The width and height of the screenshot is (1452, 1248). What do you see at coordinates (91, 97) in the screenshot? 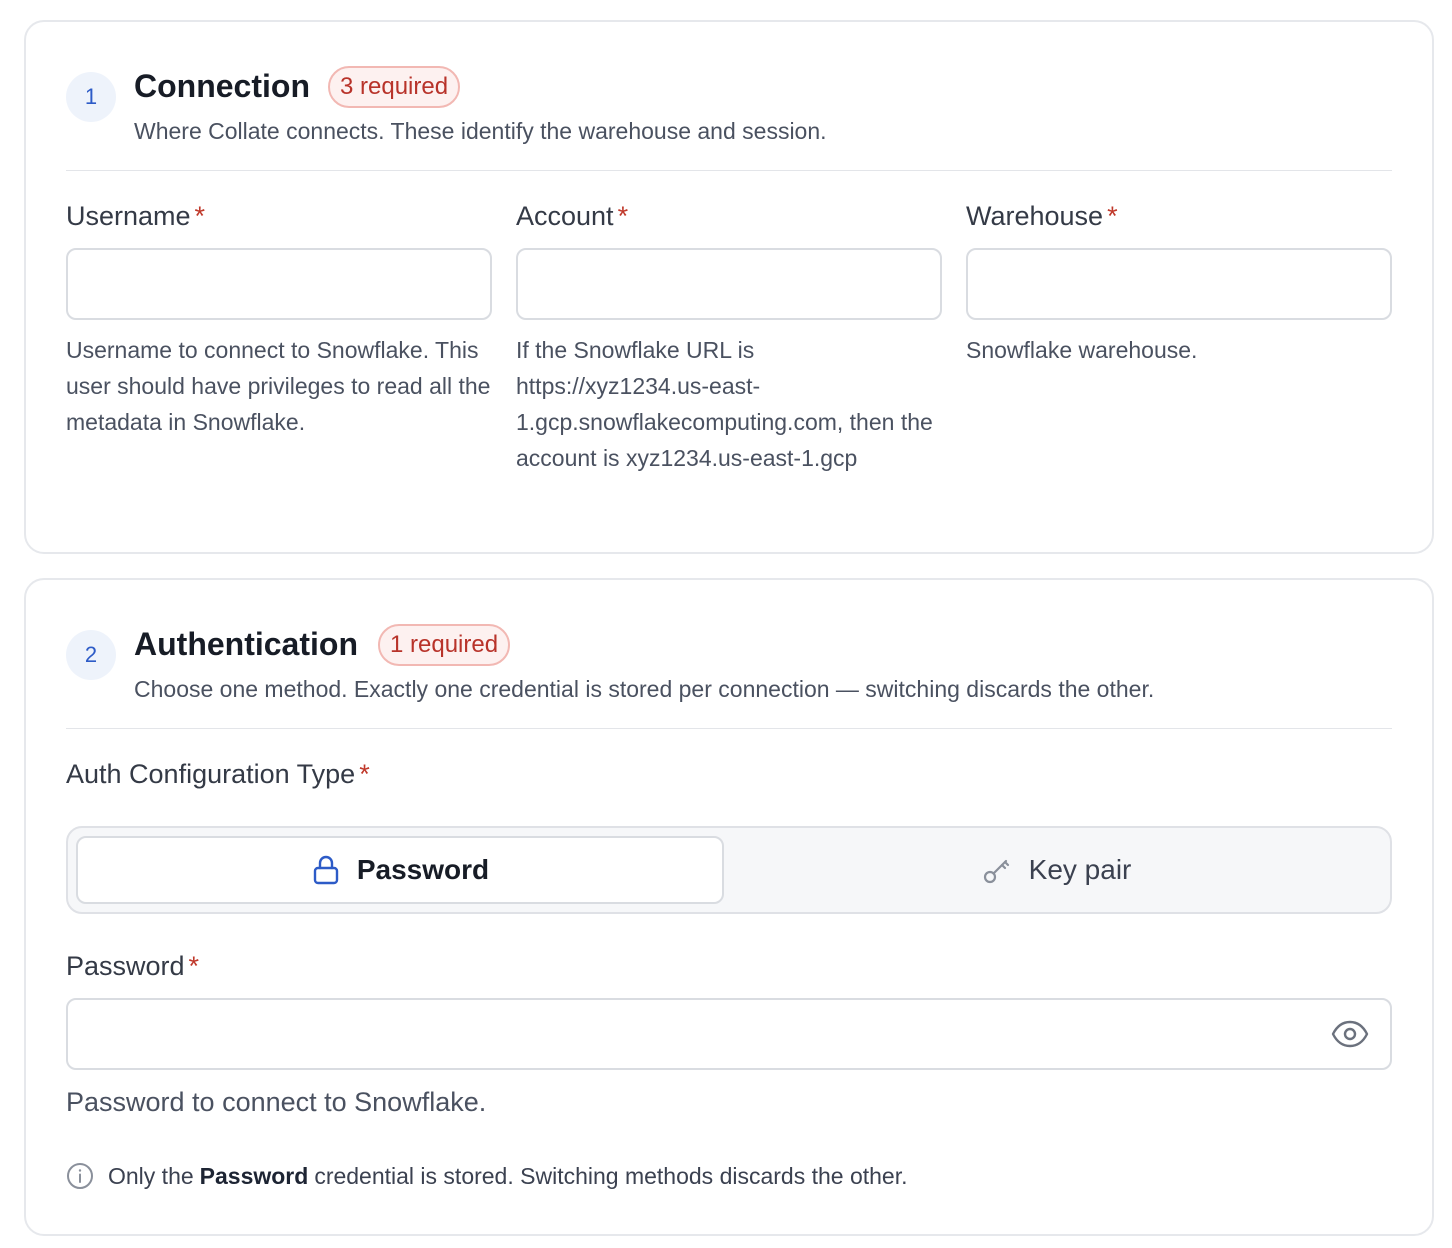
I see `step-number: 1` at bounding box center [91, 97].